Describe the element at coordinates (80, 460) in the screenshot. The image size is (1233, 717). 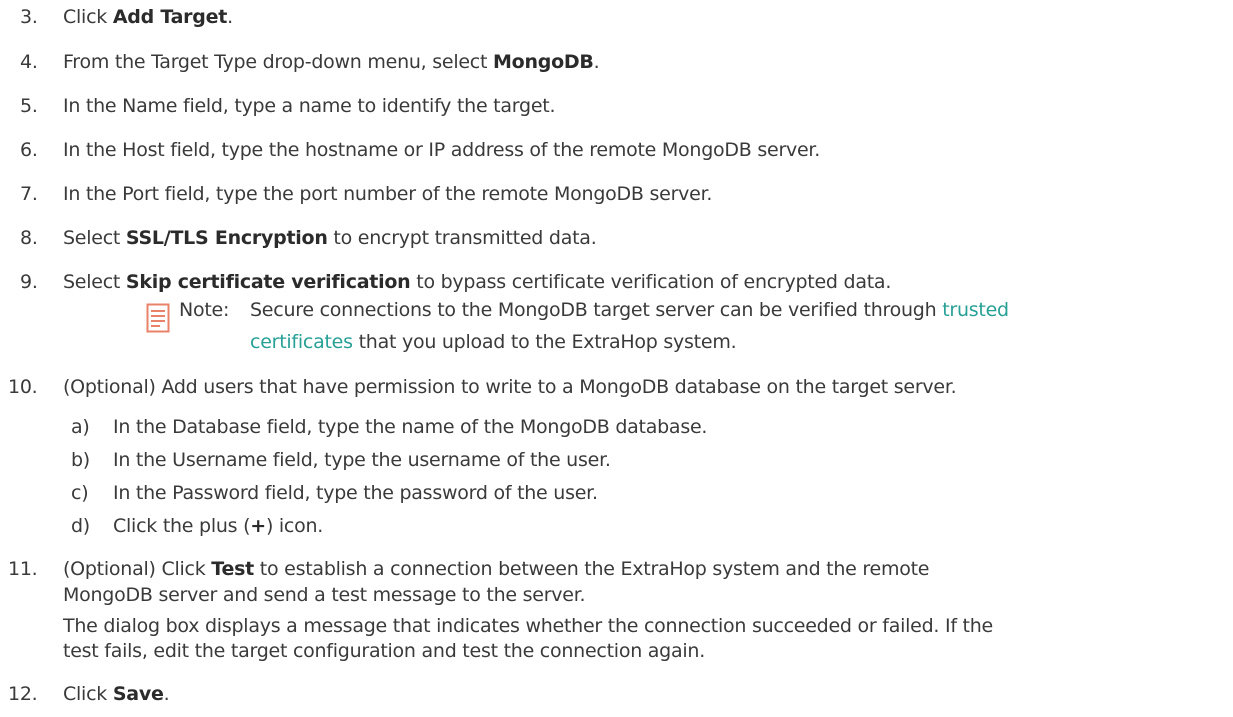
I see `substep-letter: b)` at that location.